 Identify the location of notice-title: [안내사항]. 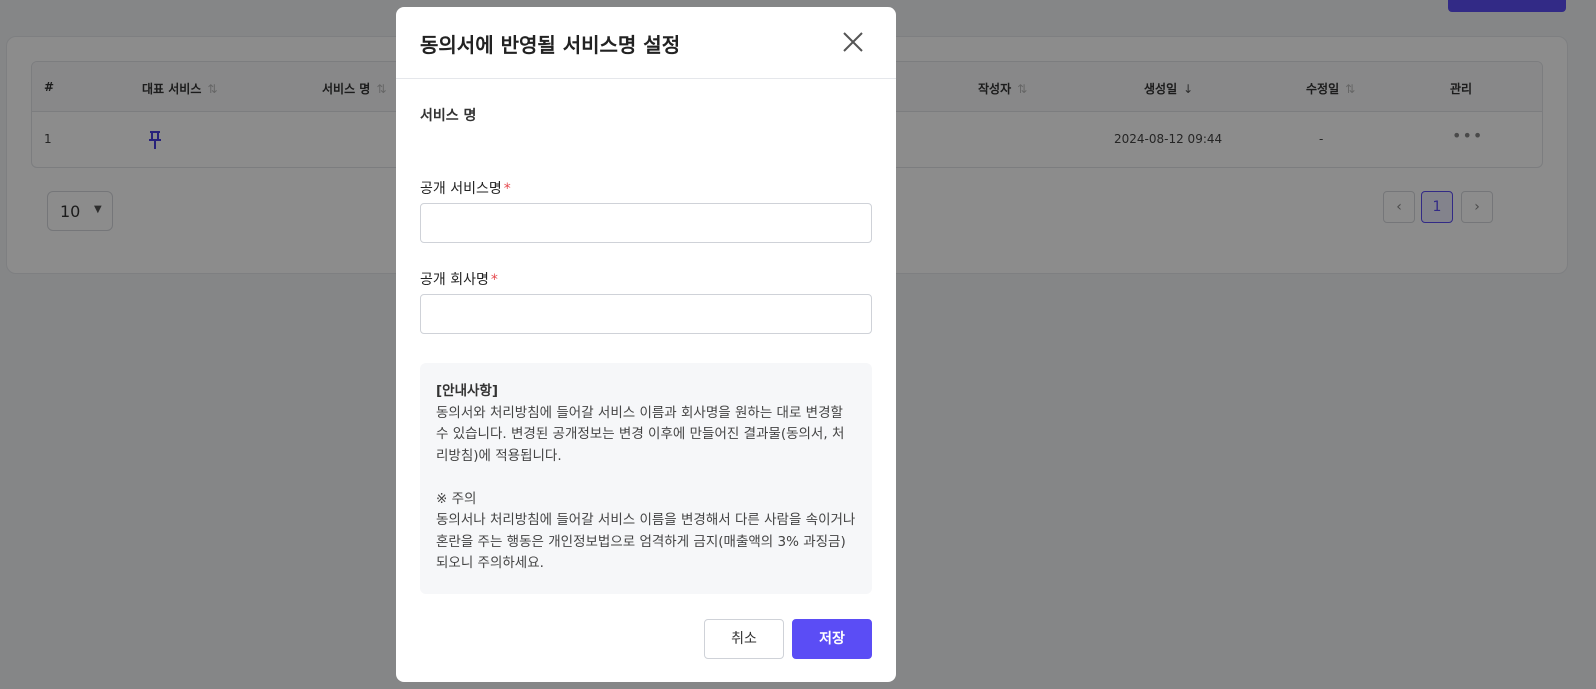
(467, 391).